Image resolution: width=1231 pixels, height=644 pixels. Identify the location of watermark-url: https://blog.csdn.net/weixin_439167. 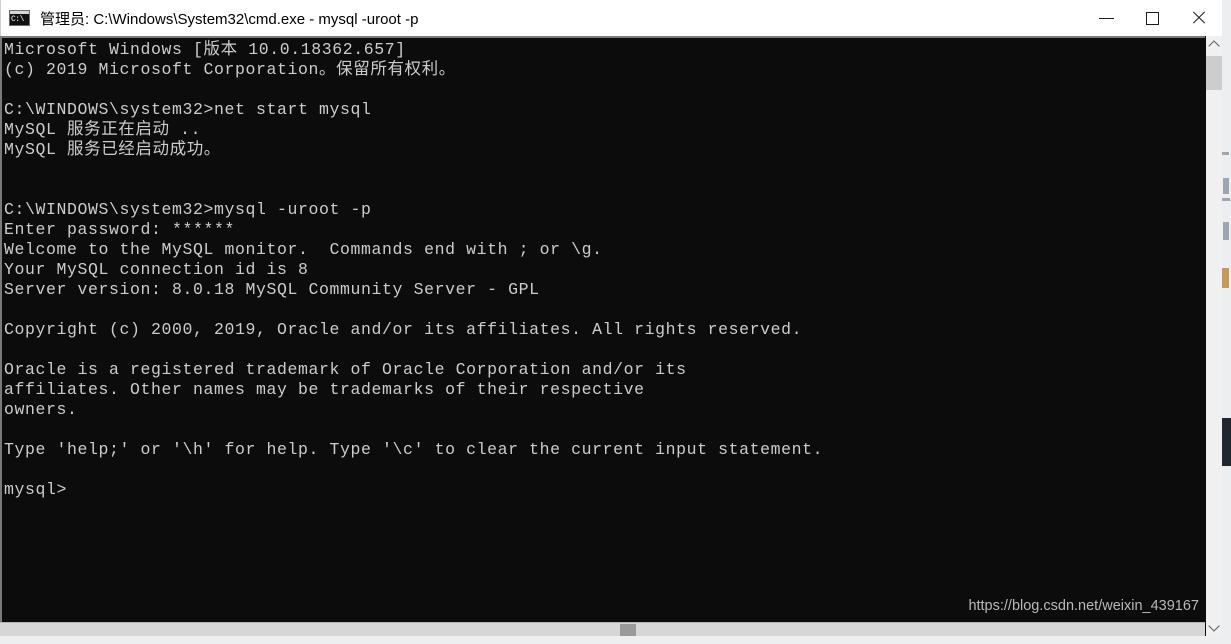
(1083, 606).